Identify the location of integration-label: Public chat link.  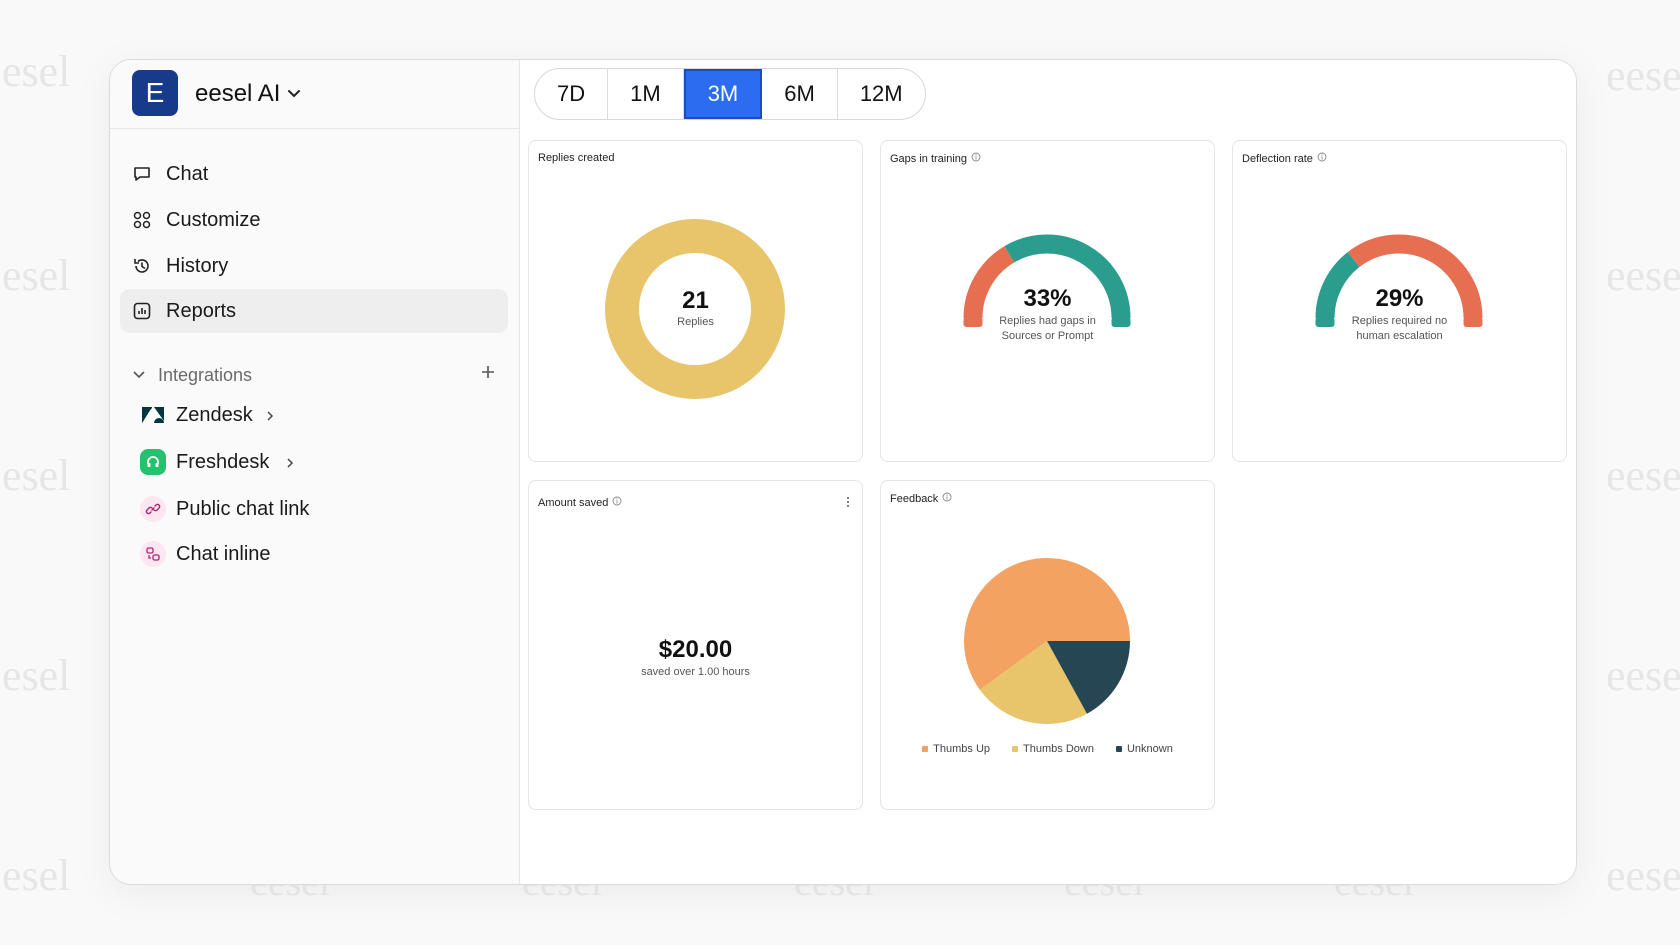
(243, 509).